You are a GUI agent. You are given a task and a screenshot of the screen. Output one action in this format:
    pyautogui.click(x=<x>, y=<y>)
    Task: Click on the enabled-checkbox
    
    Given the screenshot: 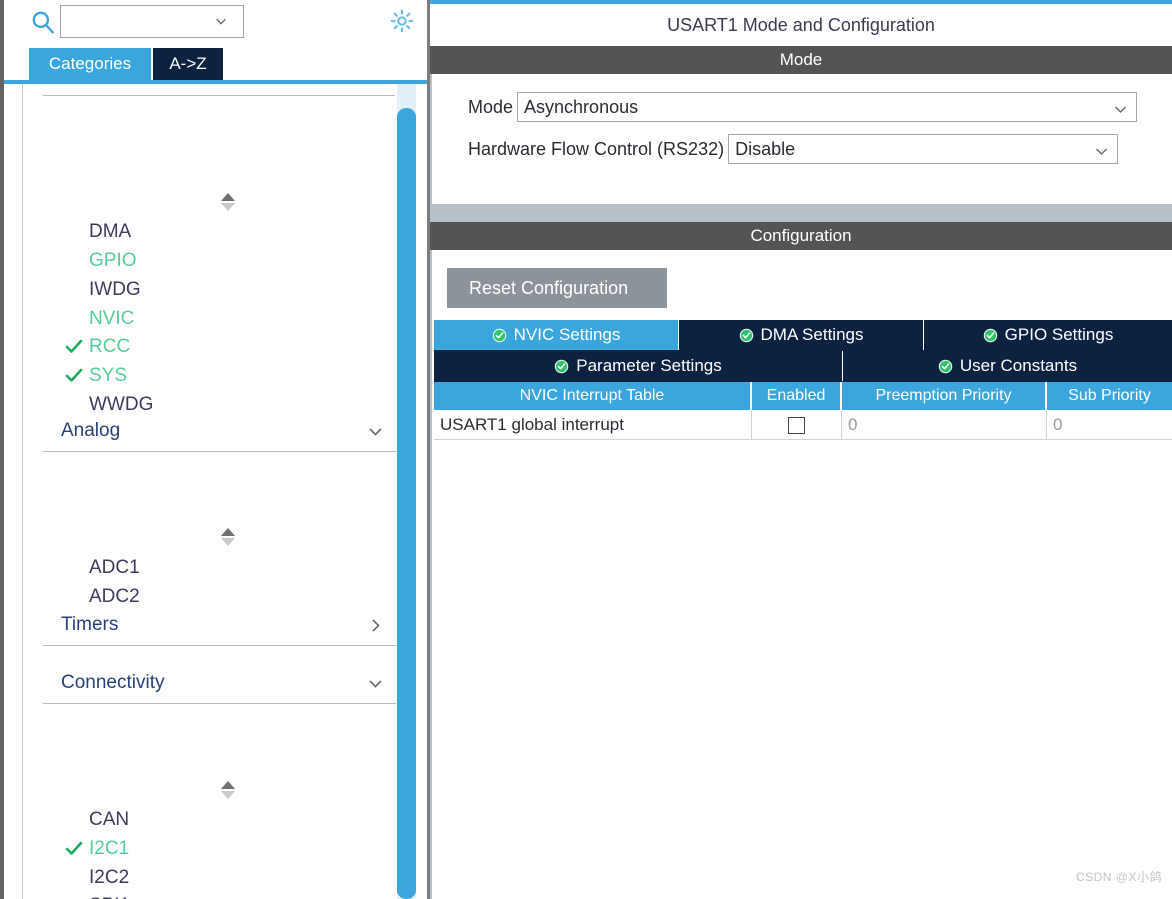 What is the action you would take?
    pyautogui.click(x=796, y=425)
    